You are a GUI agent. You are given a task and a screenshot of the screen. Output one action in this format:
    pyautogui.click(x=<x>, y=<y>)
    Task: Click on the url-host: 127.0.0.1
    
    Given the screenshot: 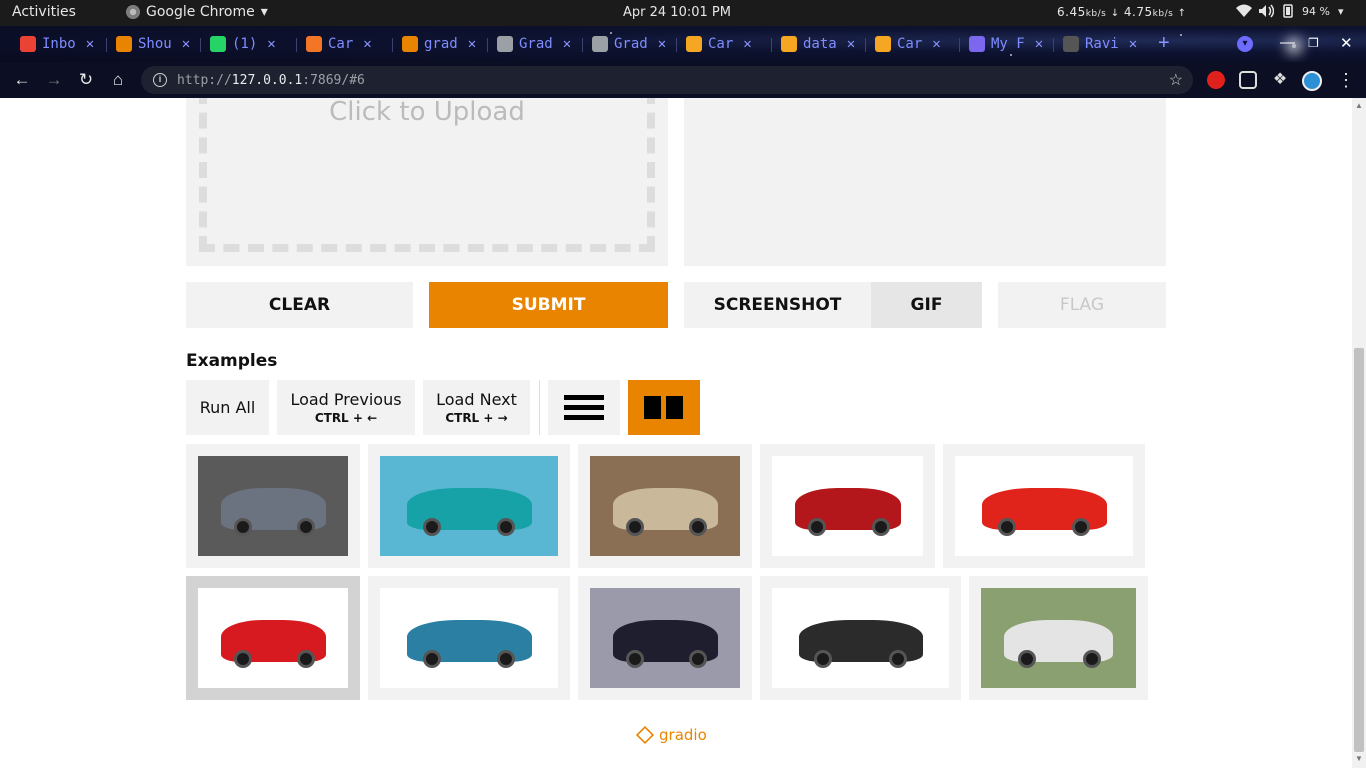 What is the action you would take?
    pyautogui.click(x=267, y=80)
    